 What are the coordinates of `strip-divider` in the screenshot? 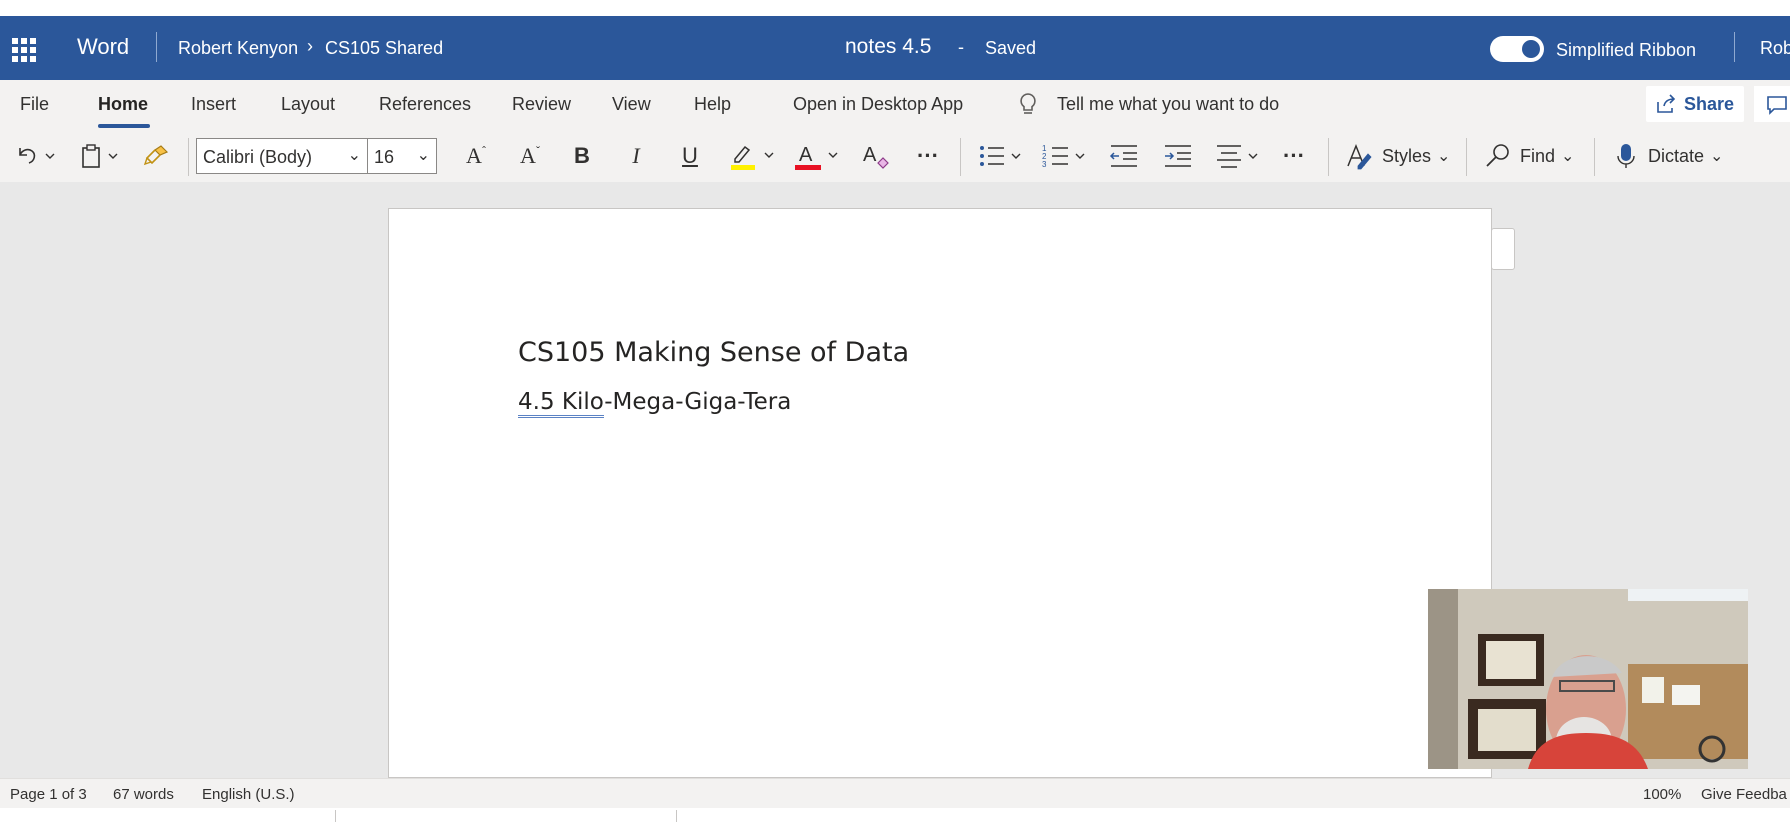 It's located at (676, 816).